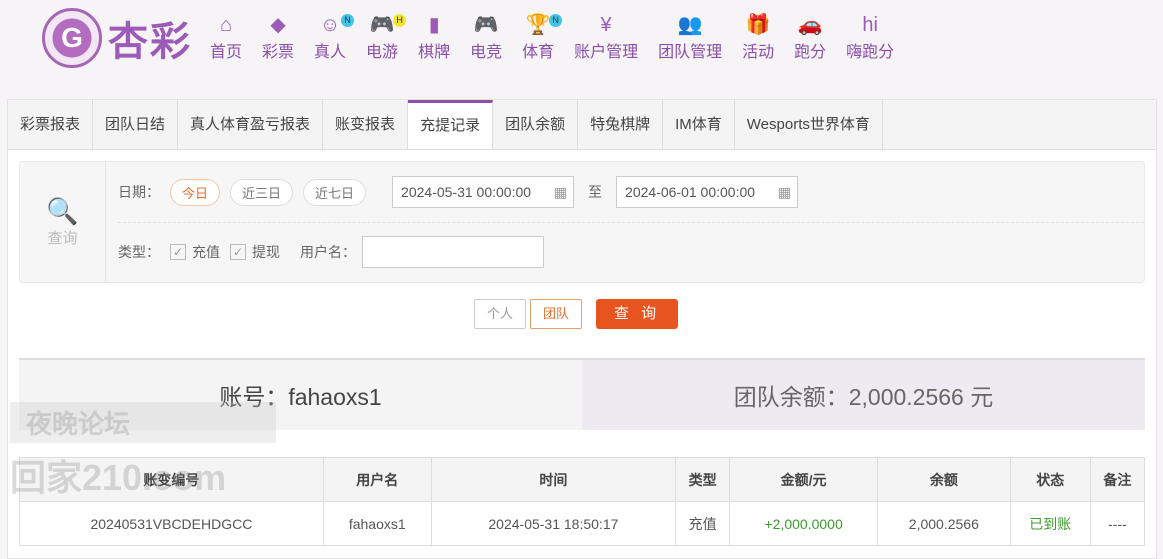  I want to click on yen-icon: ¥, so click(606, 25).